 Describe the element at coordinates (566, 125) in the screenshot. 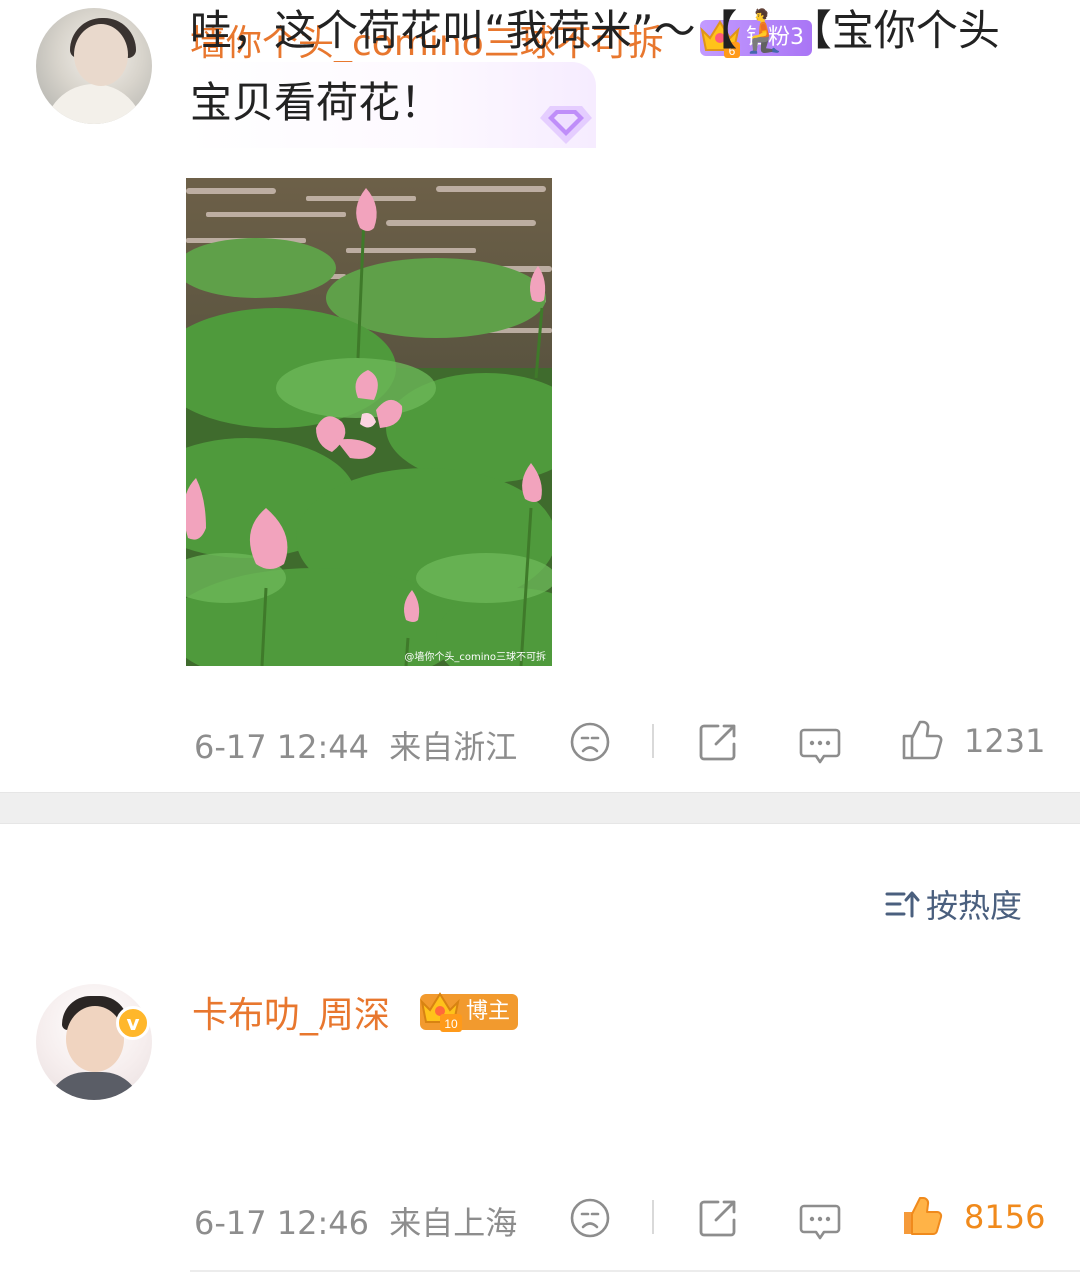

I see `diamond-icon` at that location.